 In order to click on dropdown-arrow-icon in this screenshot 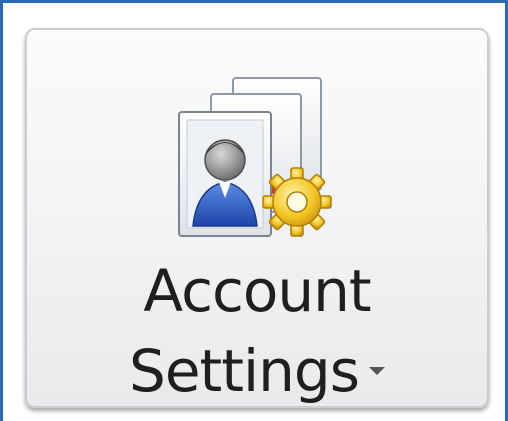, I will do `click(376, 370)`.